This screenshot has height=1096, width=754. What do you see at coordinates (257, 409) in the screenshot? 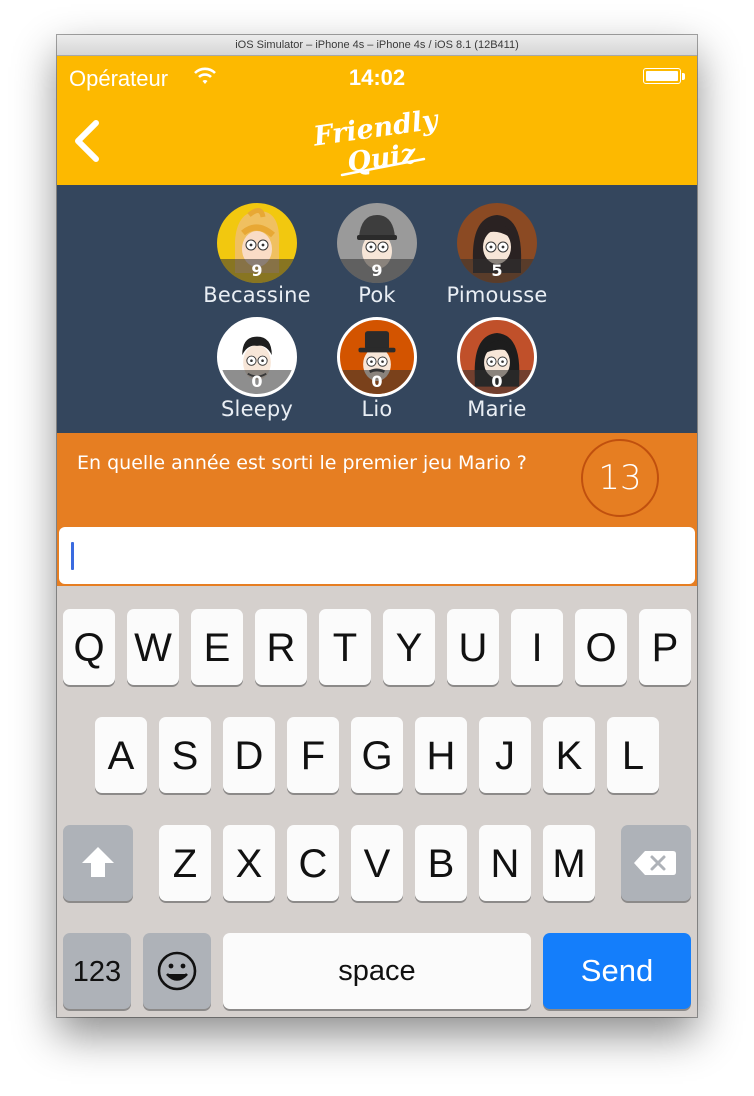
I see `player-name: Sleepy` at bounding box center [257, 409].